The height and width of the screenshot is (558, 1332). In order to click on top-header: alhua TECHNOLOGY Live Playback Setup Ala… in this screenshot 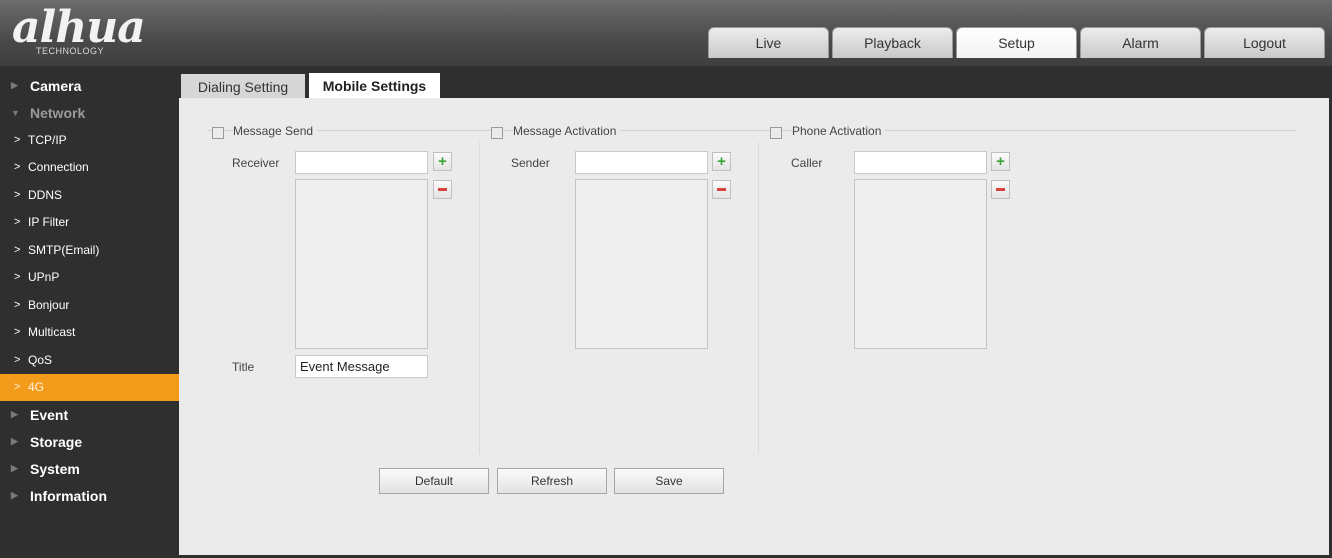, I will do `click(666, 33)`.